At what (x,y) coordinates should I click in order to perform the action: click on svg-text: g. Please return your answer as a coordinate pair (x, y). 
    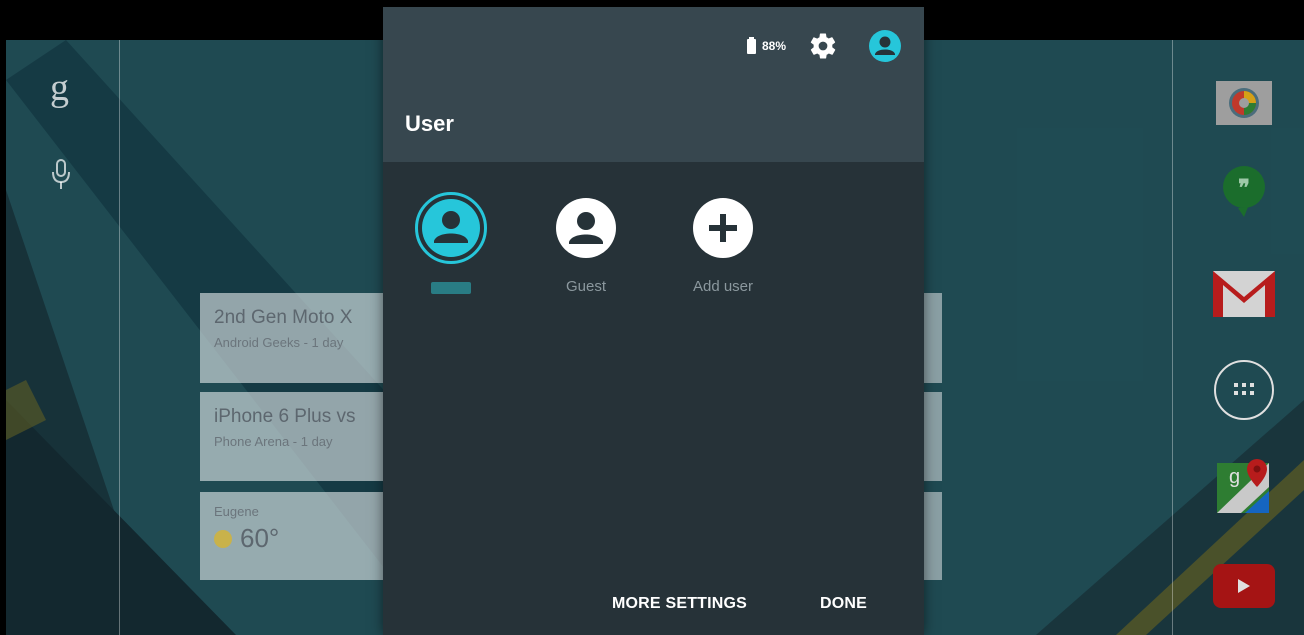
    Looking at the image, I should click on (1234, 477).